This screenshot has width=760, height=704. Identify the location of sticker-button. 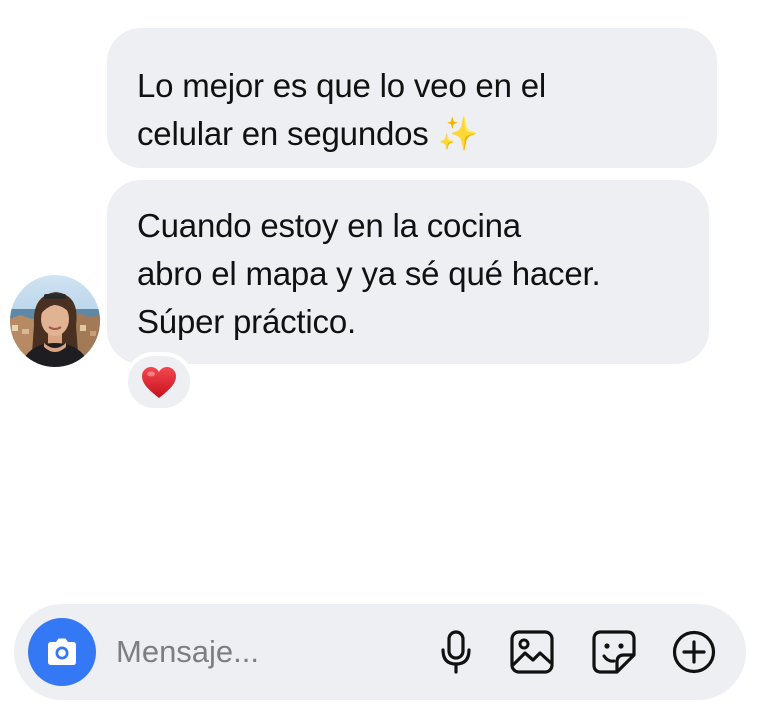
(614, 652).